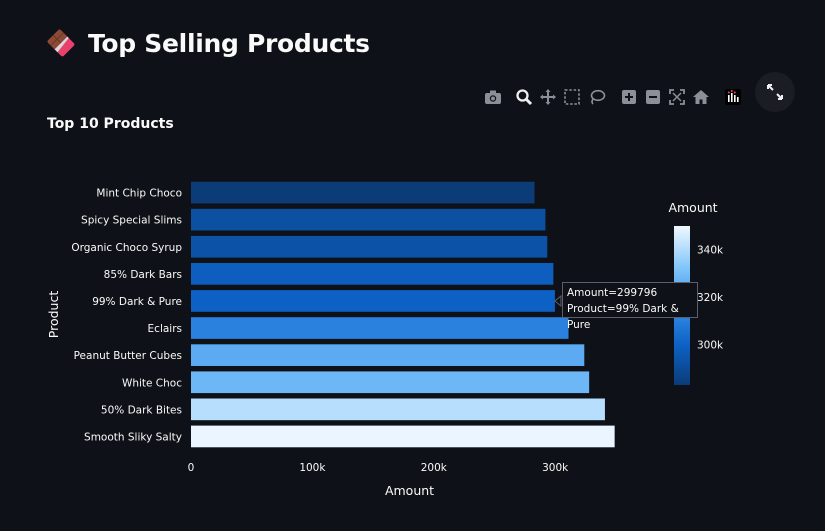 This screenshot has height=531, width=825. Describe the element at coordinates (152, 383) in the screenshot. I see `y-tick-label: White Choc` at that location.